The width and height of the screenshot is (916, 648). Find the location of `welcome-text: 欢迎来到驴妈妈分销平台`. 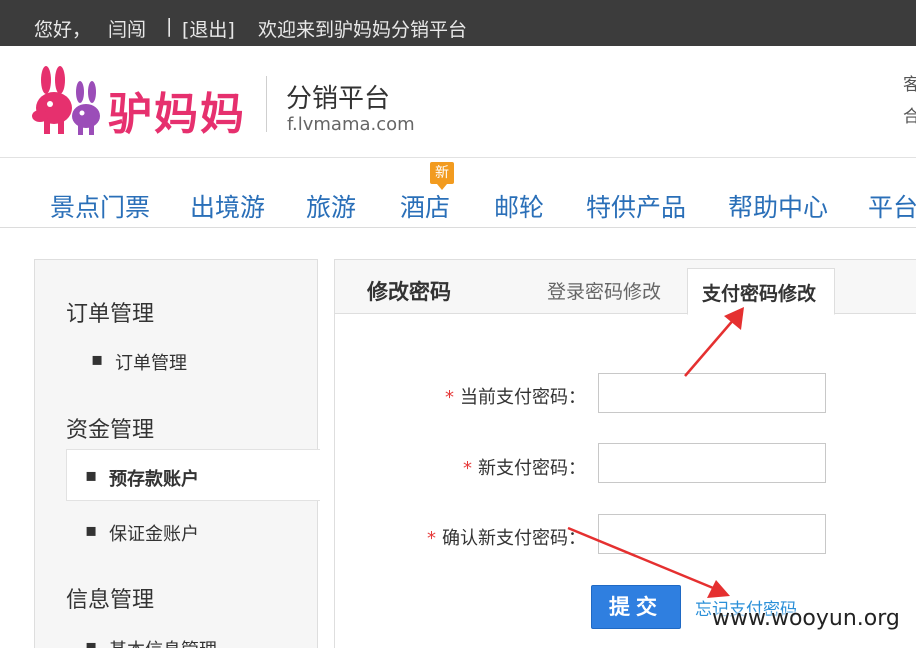

welcome-text: 欢迎来到驴妈妈分销平台 is located at coordinates (363, 30).